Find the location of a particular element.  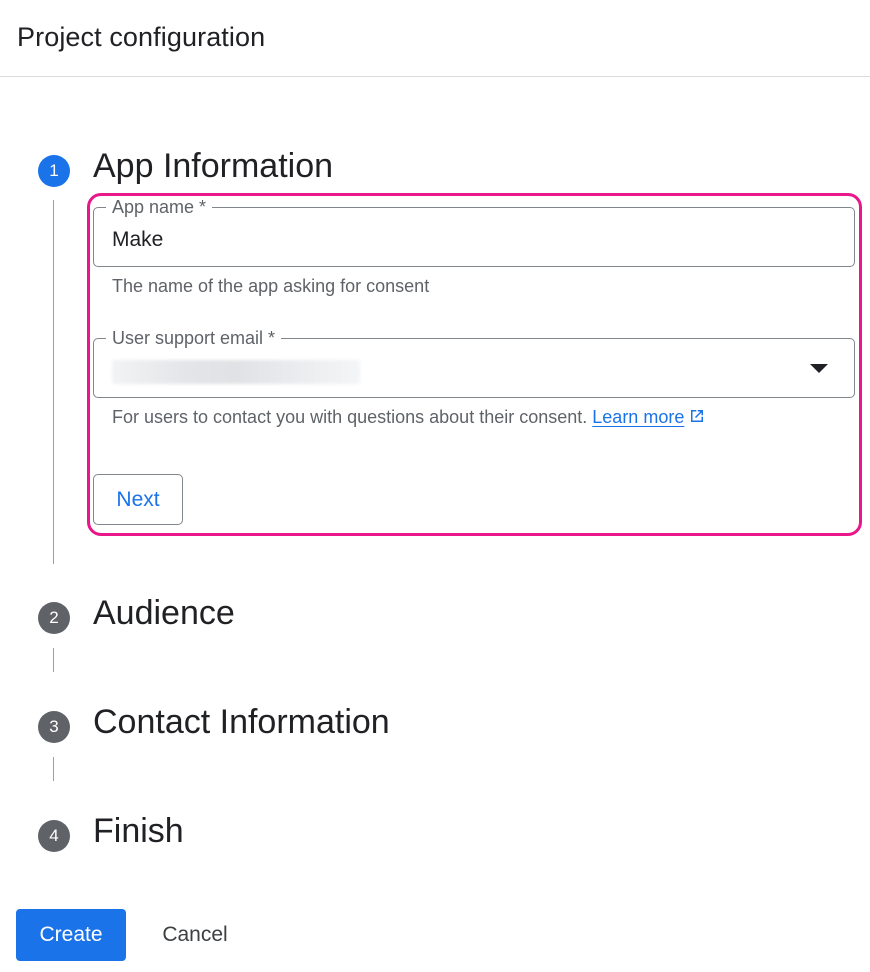

step-1-number: 1 is located at coordinates (54, 171).